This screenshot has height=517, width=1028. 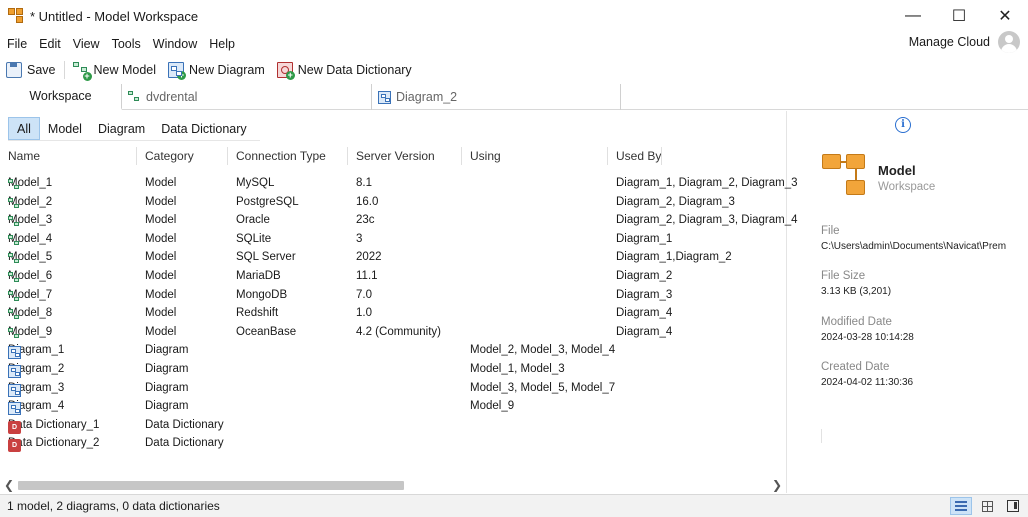 I want to click on info-icon: i, so click(x=903, y=125).